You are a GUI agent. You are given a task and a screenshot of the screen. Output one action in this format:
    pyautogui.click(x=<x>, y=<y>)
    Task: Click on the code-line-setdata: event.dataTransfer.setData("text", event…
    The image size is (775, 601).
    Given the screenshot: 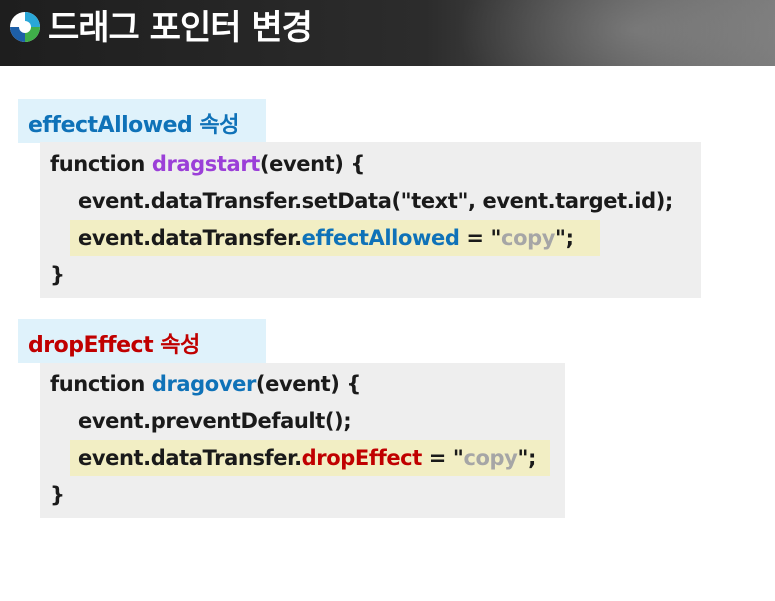 What is the action you would take?
    pyautogui.click(x=375, y=201)
    